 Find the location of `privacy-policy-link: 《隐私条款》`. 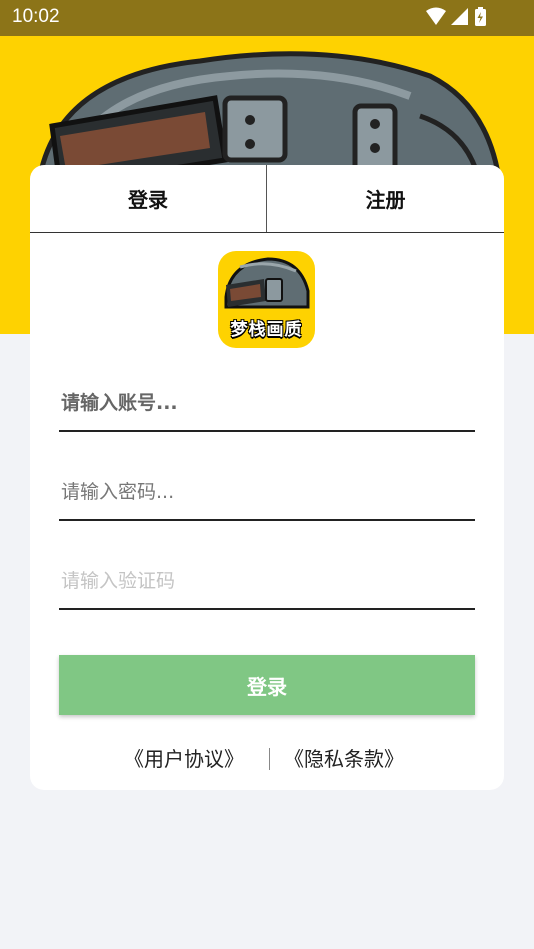

privacy-policy-link: 《隐私条款》 is located at coordinates (344, 757).